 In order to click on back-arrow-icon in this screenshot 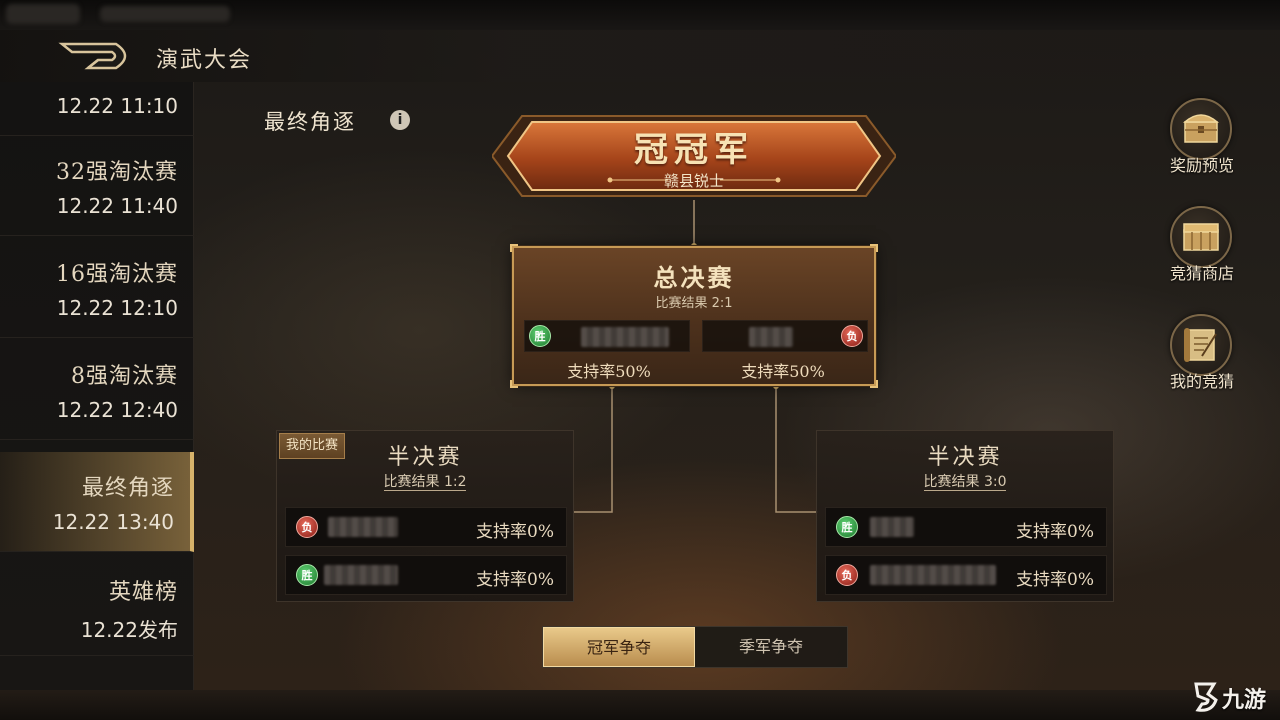, I will do `click(98, 56)`.